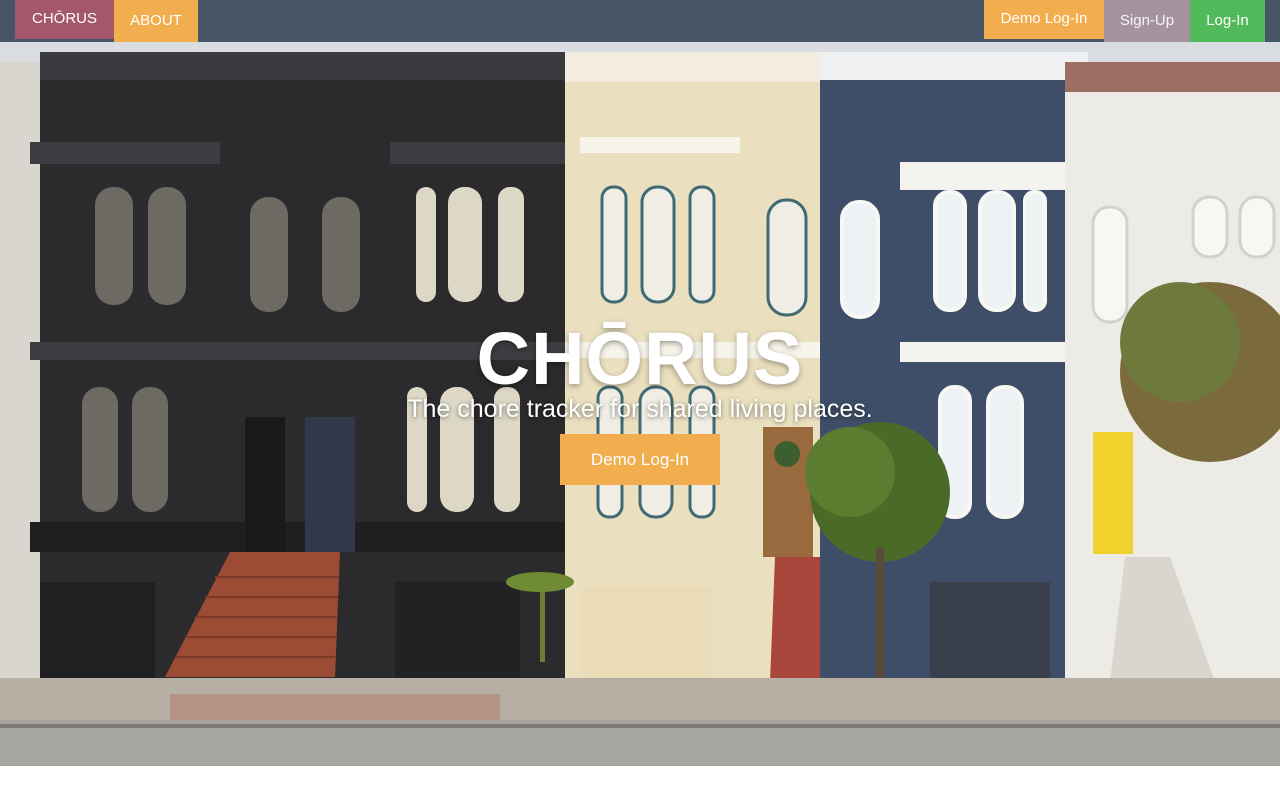 The image size is (1280, 800). Describe the element at coordinates (640, 21) in the screenshot. I see `top-navbar: CHŌRUS ABOUT Demo Log-In Sign-Up Log-In` at that location.